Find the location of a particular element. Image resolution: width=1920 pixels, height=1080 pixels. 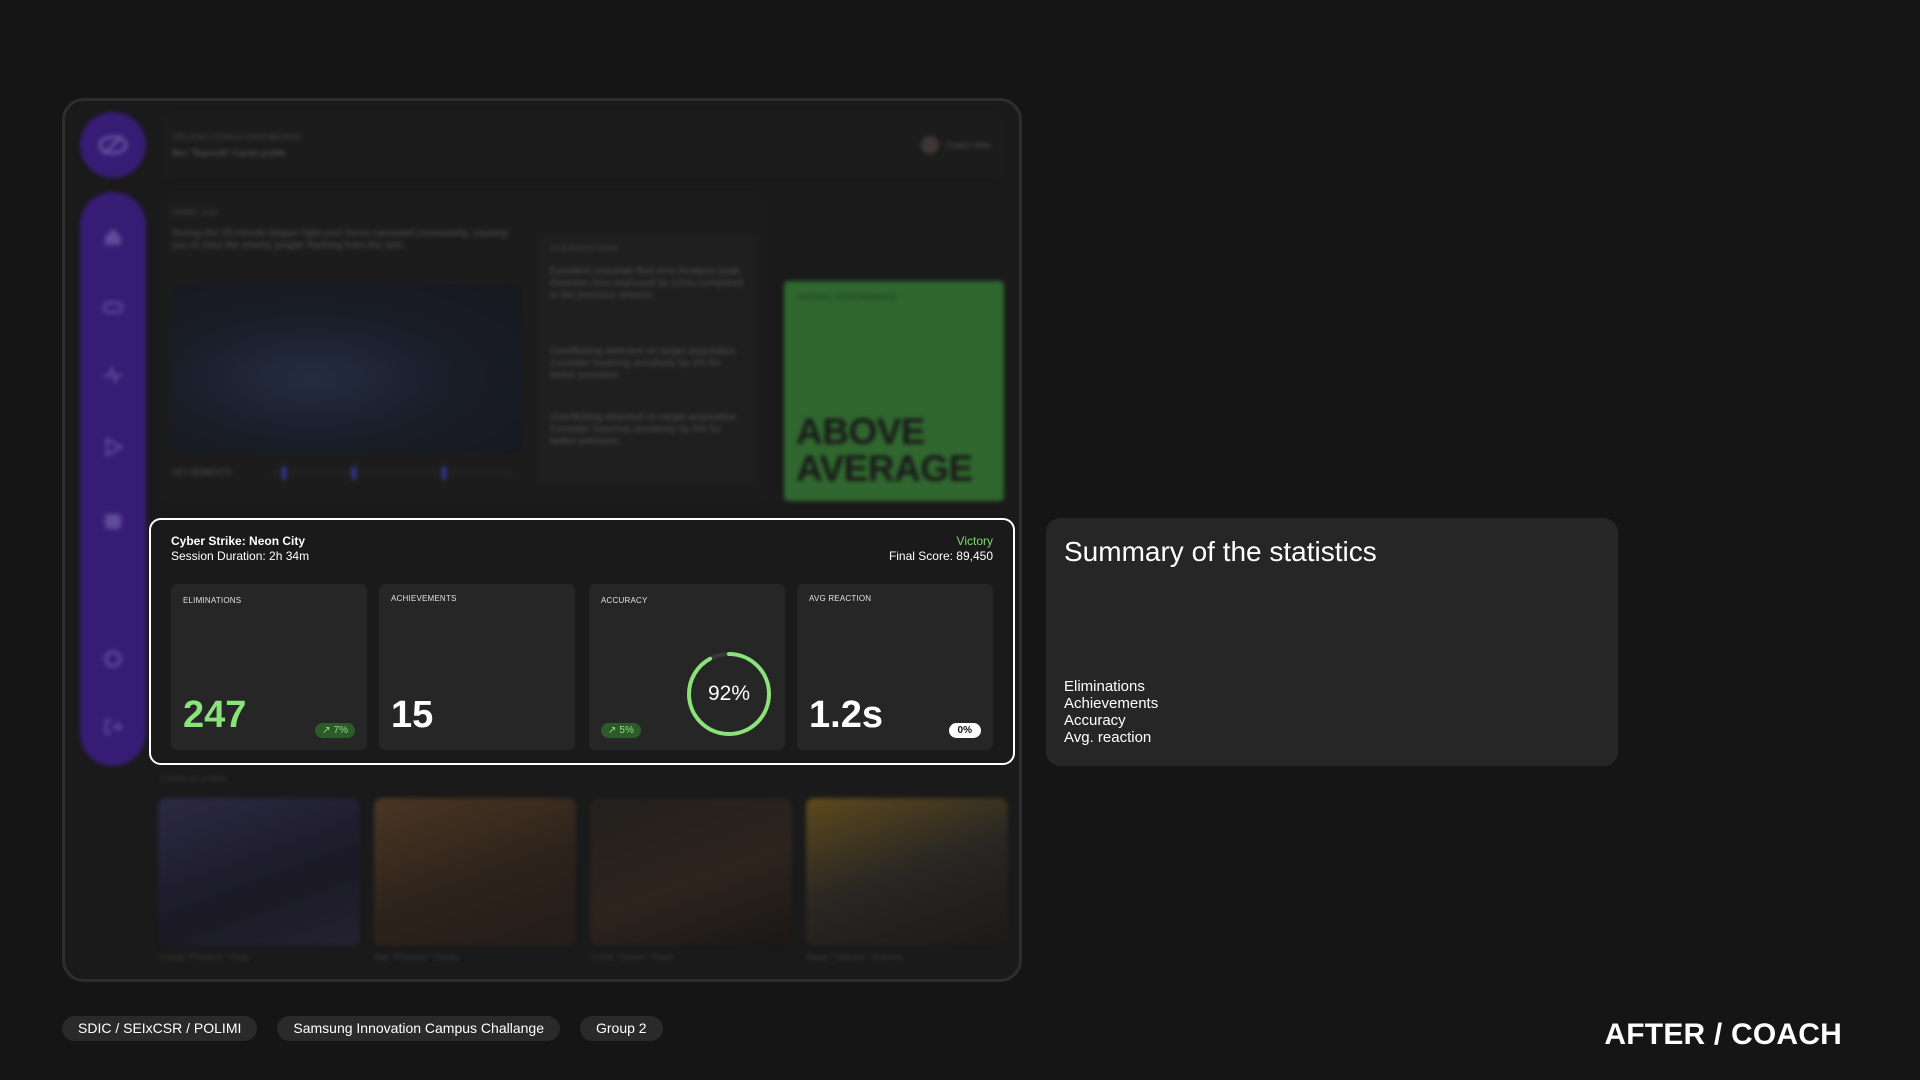

players-tag: OTHER PLAYERS is located at coordinates (193, 779).